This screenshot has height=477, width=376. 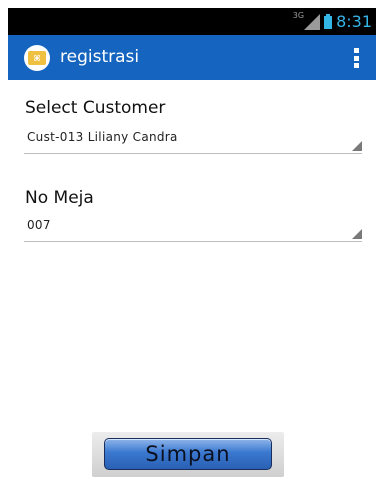 What do you see at coordinates (193, 140) in the screenshot?
I see `customer-select: Cust-013 Liliany Candra` at bounding box center [193, 140].